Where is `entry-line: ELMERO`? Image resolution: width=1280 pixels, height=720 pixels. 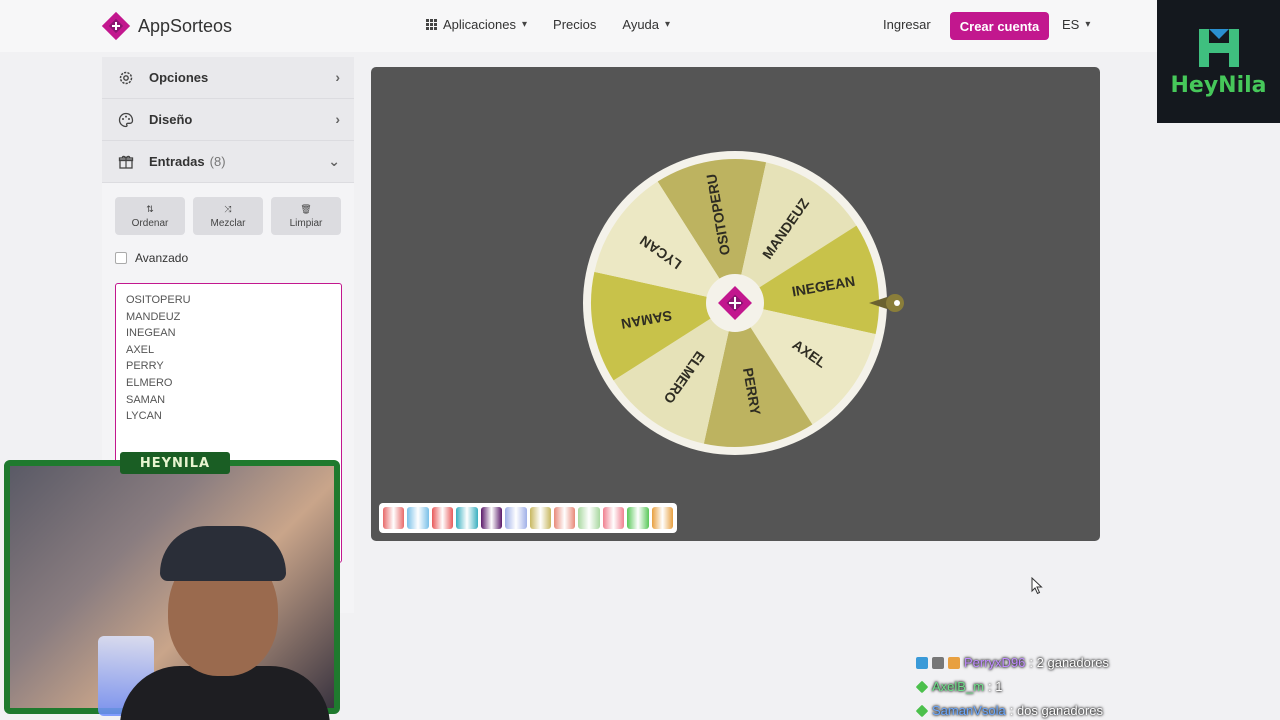 entry-line: ELMERO is located at coordinates (149, 382).